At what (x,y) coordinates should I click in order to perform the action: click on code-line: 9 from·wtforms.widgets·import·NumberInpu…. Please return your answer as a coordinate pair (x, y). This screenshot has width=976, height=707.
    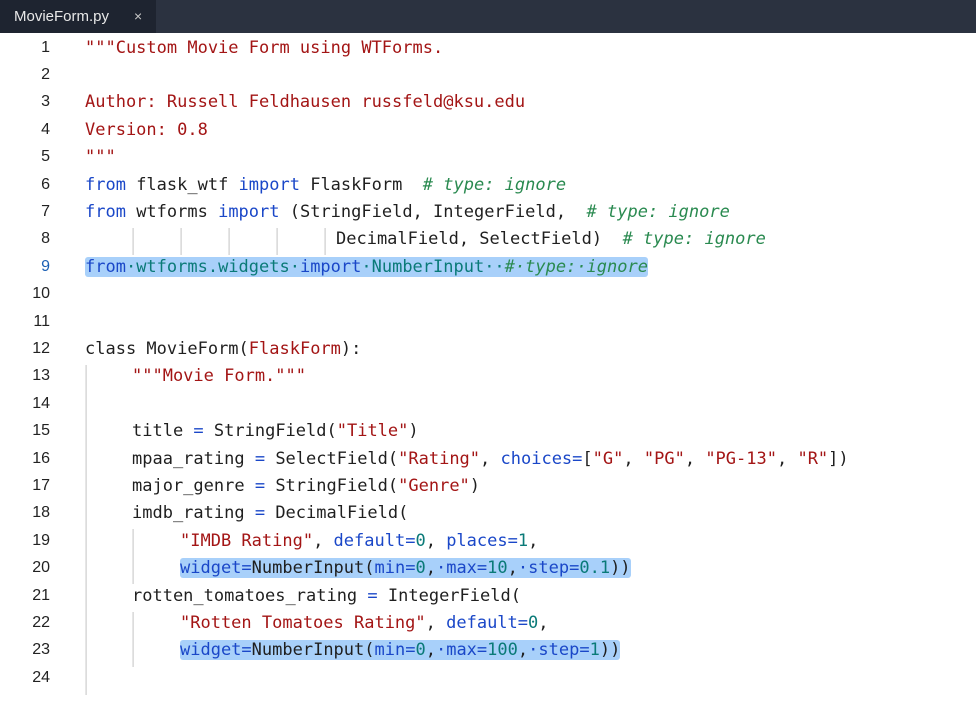
    Looking at the image, I should click on (488, 266).